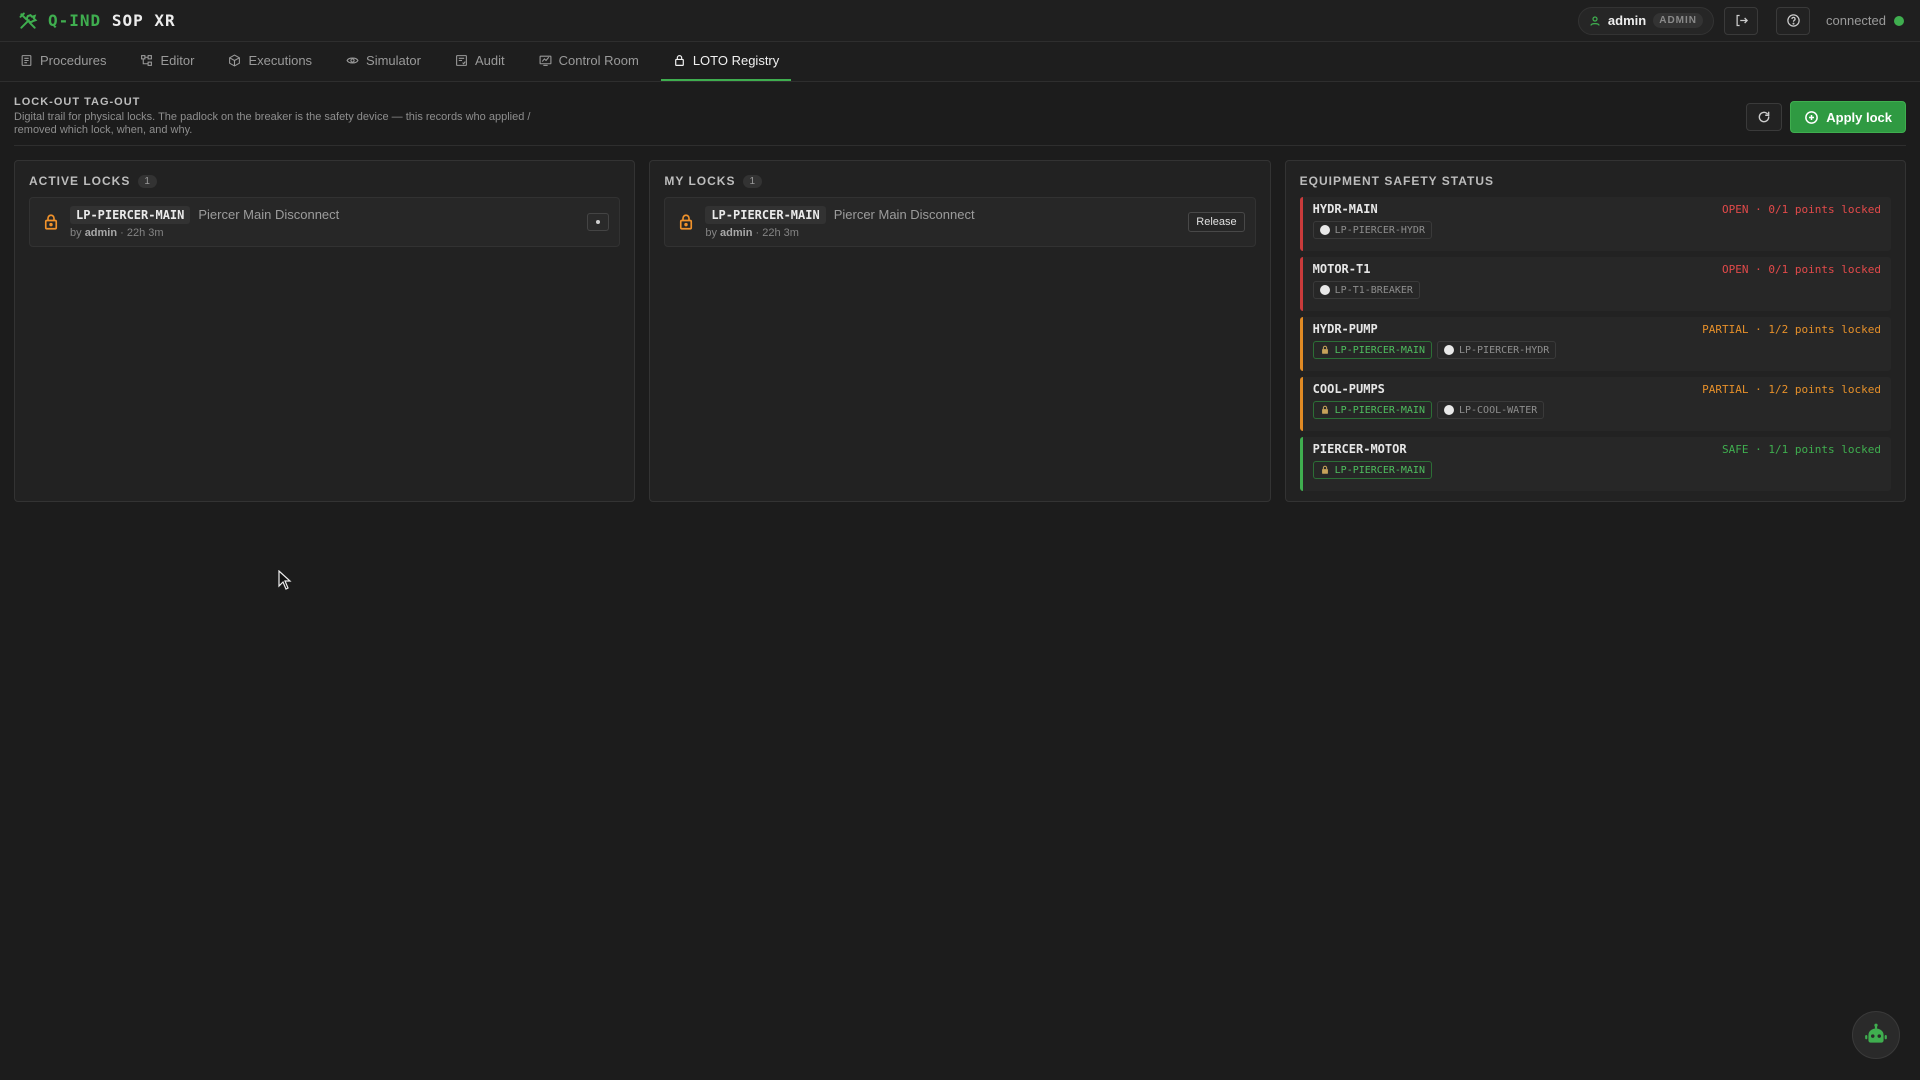  I want to click on tab-label: Executions, so click(280, 60).